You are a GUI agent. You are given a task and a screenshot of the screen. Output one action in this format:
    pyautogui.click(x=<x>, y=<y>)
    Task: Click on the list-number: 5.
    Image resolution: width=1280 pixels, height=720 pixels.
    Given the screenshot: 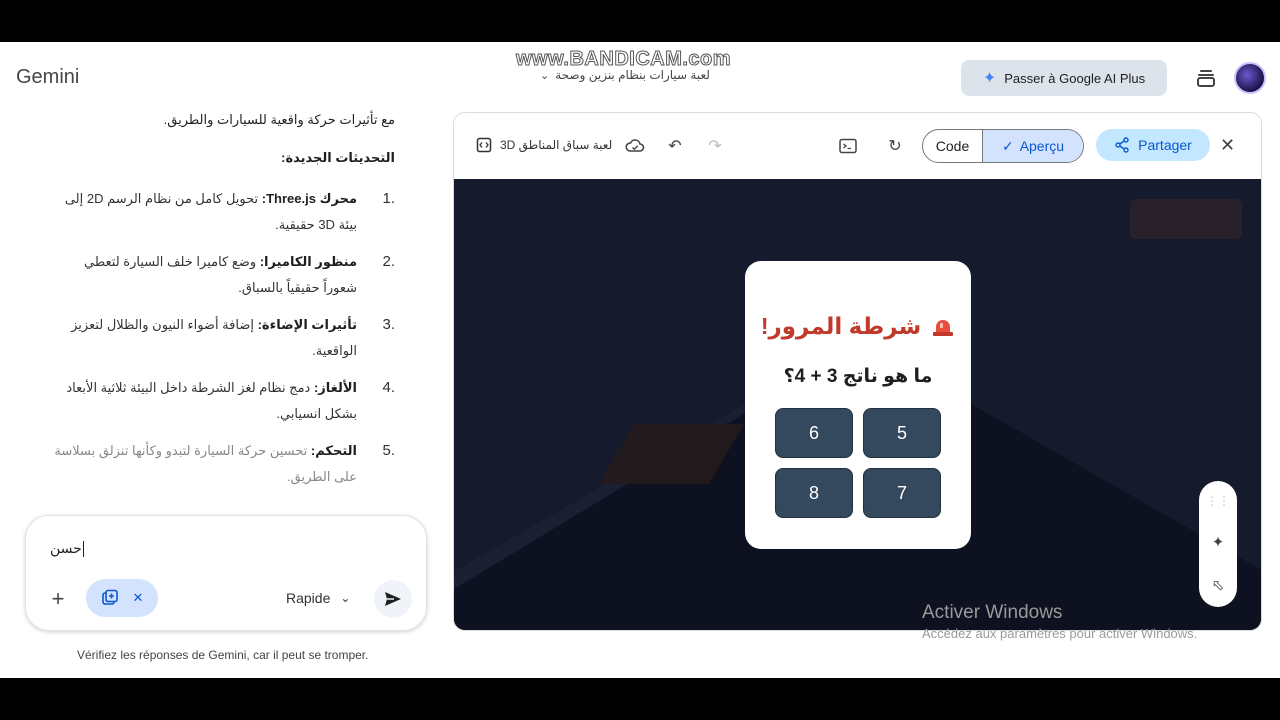 What is the action you would take?
    pyautogui.click(x=388, y=450)
    